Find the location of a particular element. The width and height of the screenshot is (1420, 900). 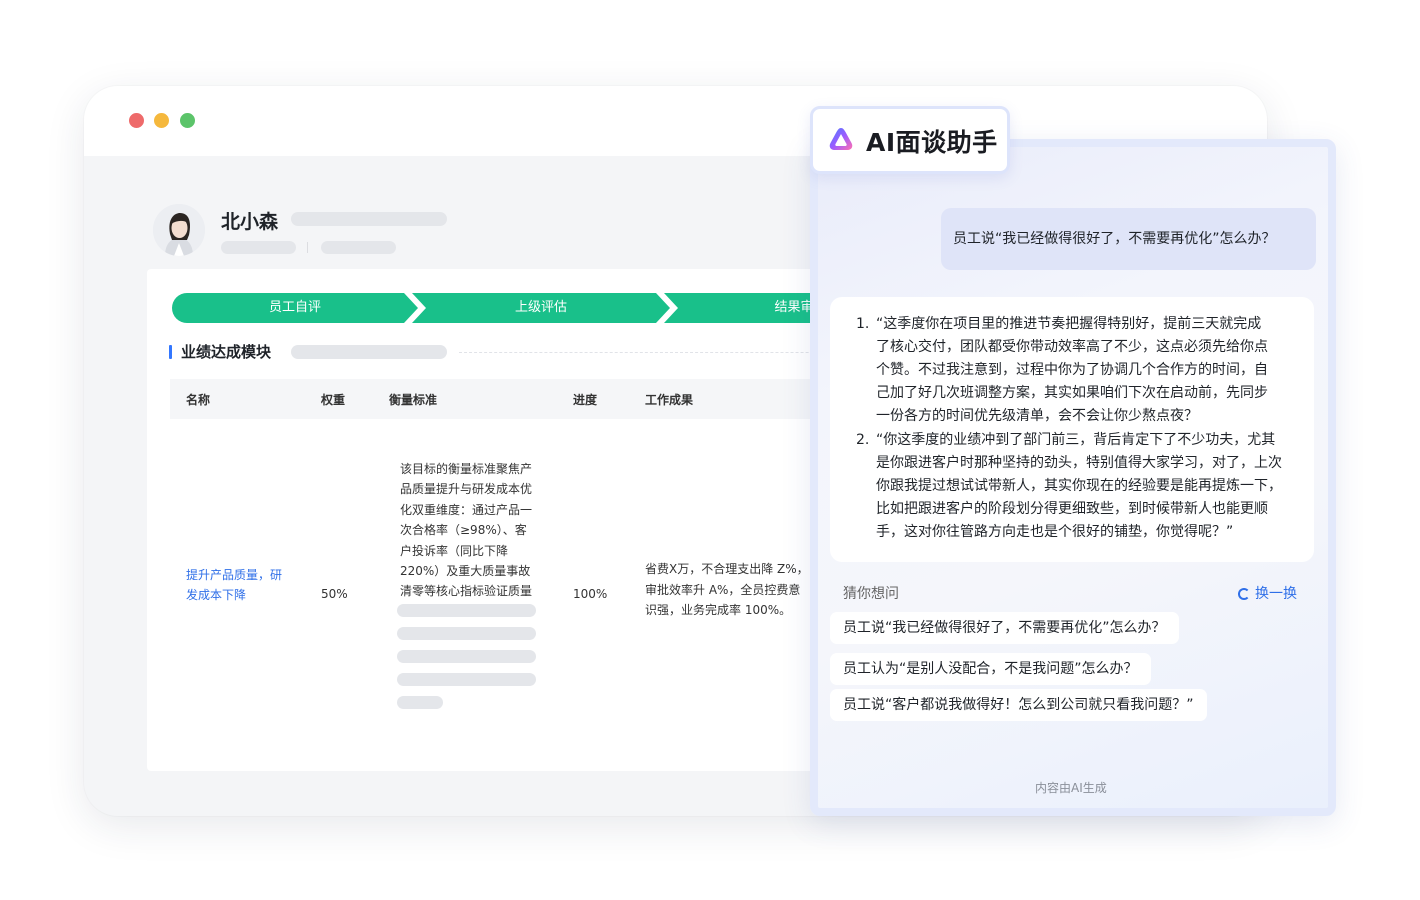

section-title: 业绩达成模块 is located at coordinates (226, 352).